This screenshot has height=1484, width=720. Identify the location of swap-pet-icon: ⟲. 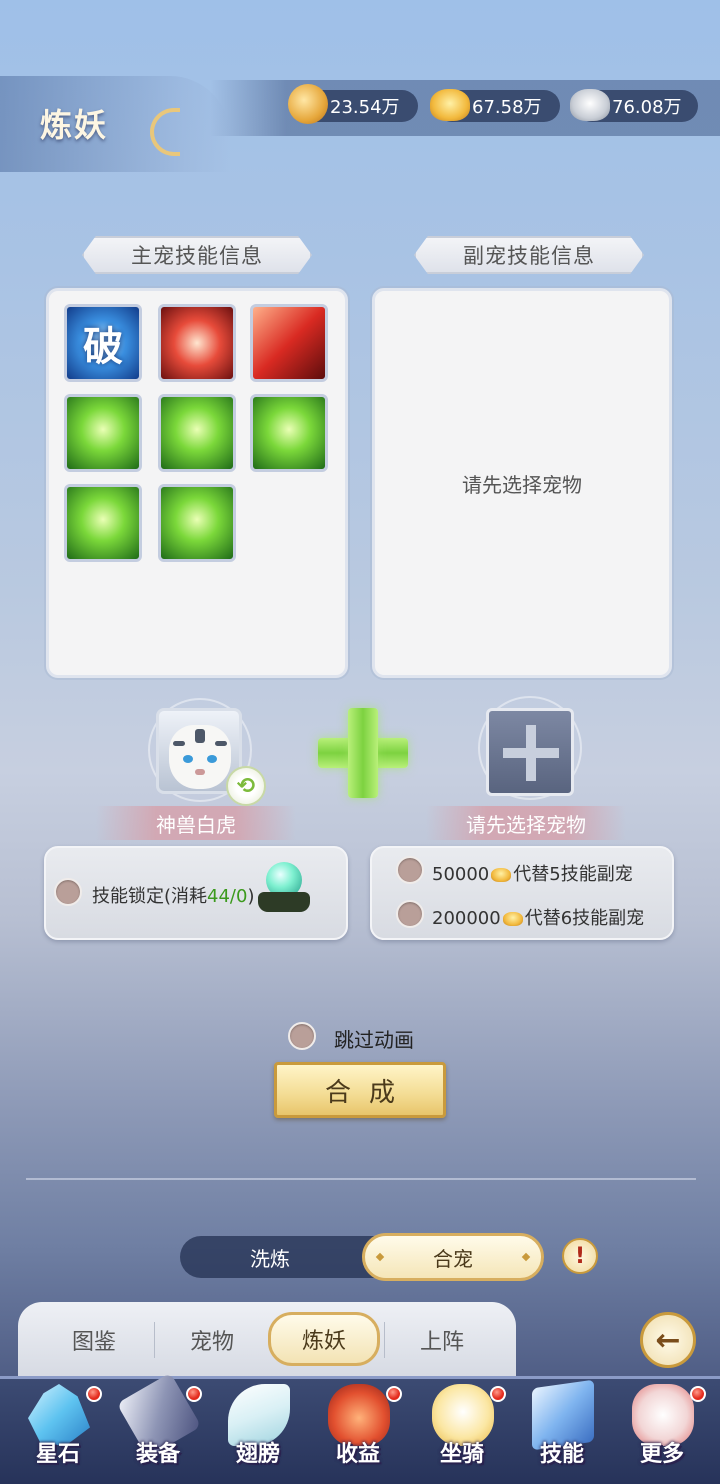
(246, 786).